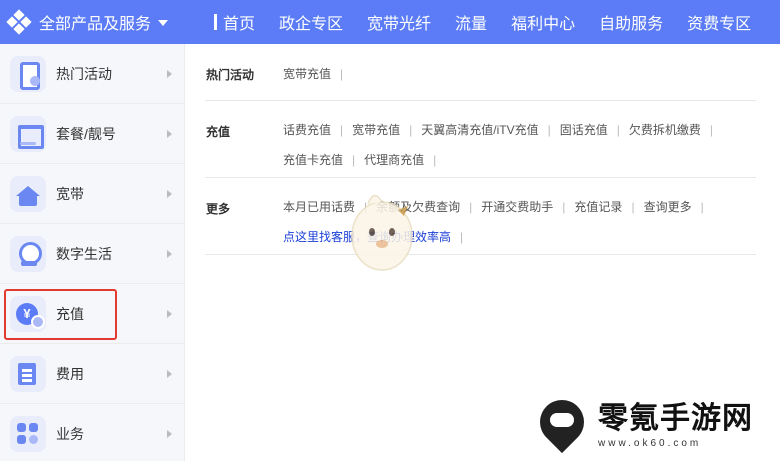 This screenshot has height=461, width=780. What do you see at coordinates (86, 133) in the screenshot?
I see `sidebar-item-label: 套餐/靓号` at bounding box center [86, 133].